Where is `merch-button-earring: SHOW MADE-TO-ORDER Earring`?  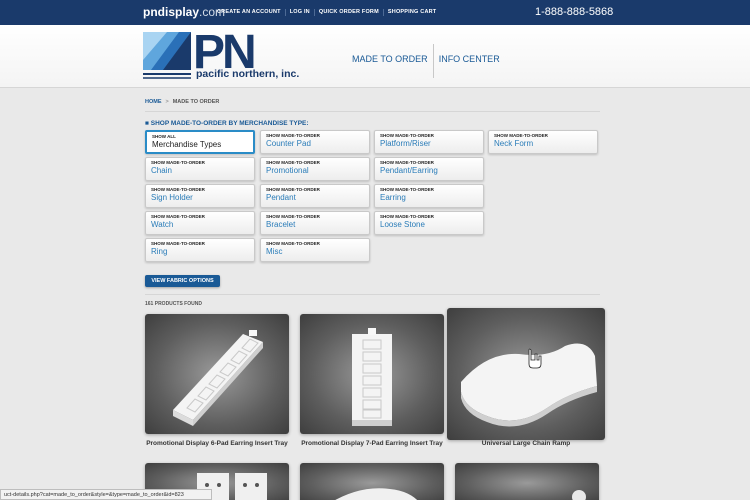
merch-button-earring: SHOW MADE-TO-ORDER Earring is located at coordinates (429, 196).